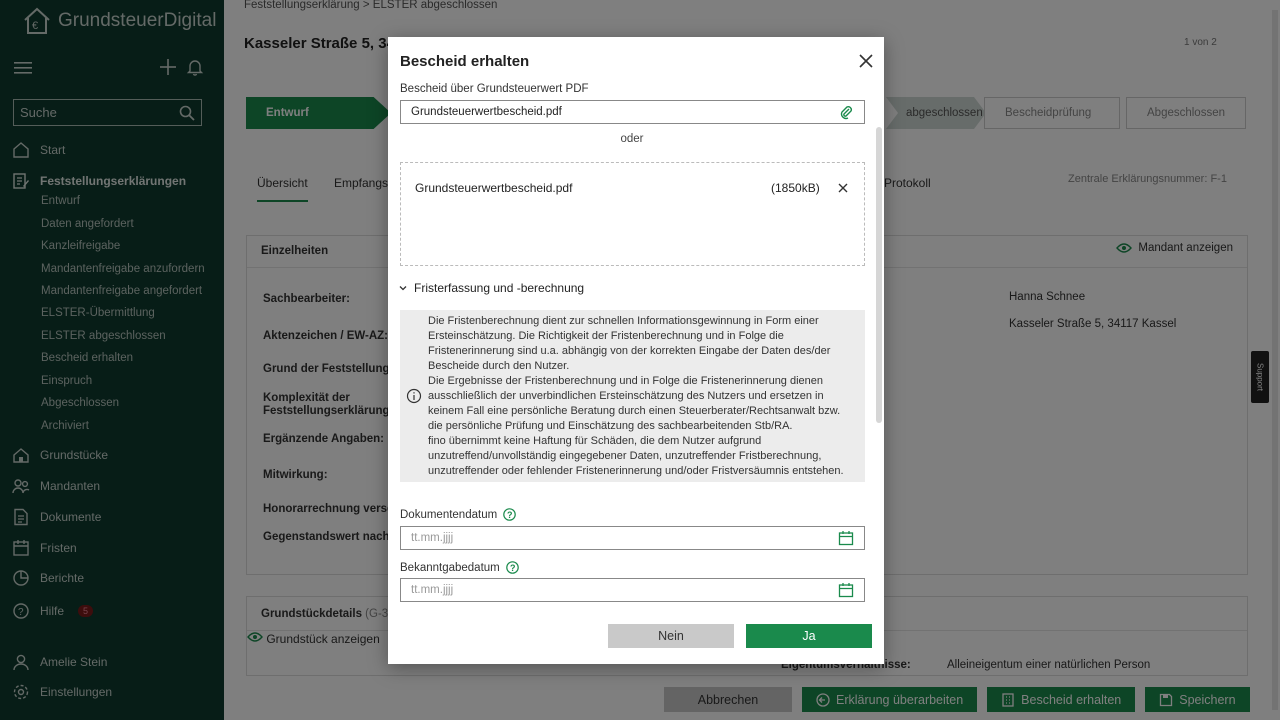 The width and height of the screenshot is (1280, 720). I want to click on info-icon, so click(414, 396).